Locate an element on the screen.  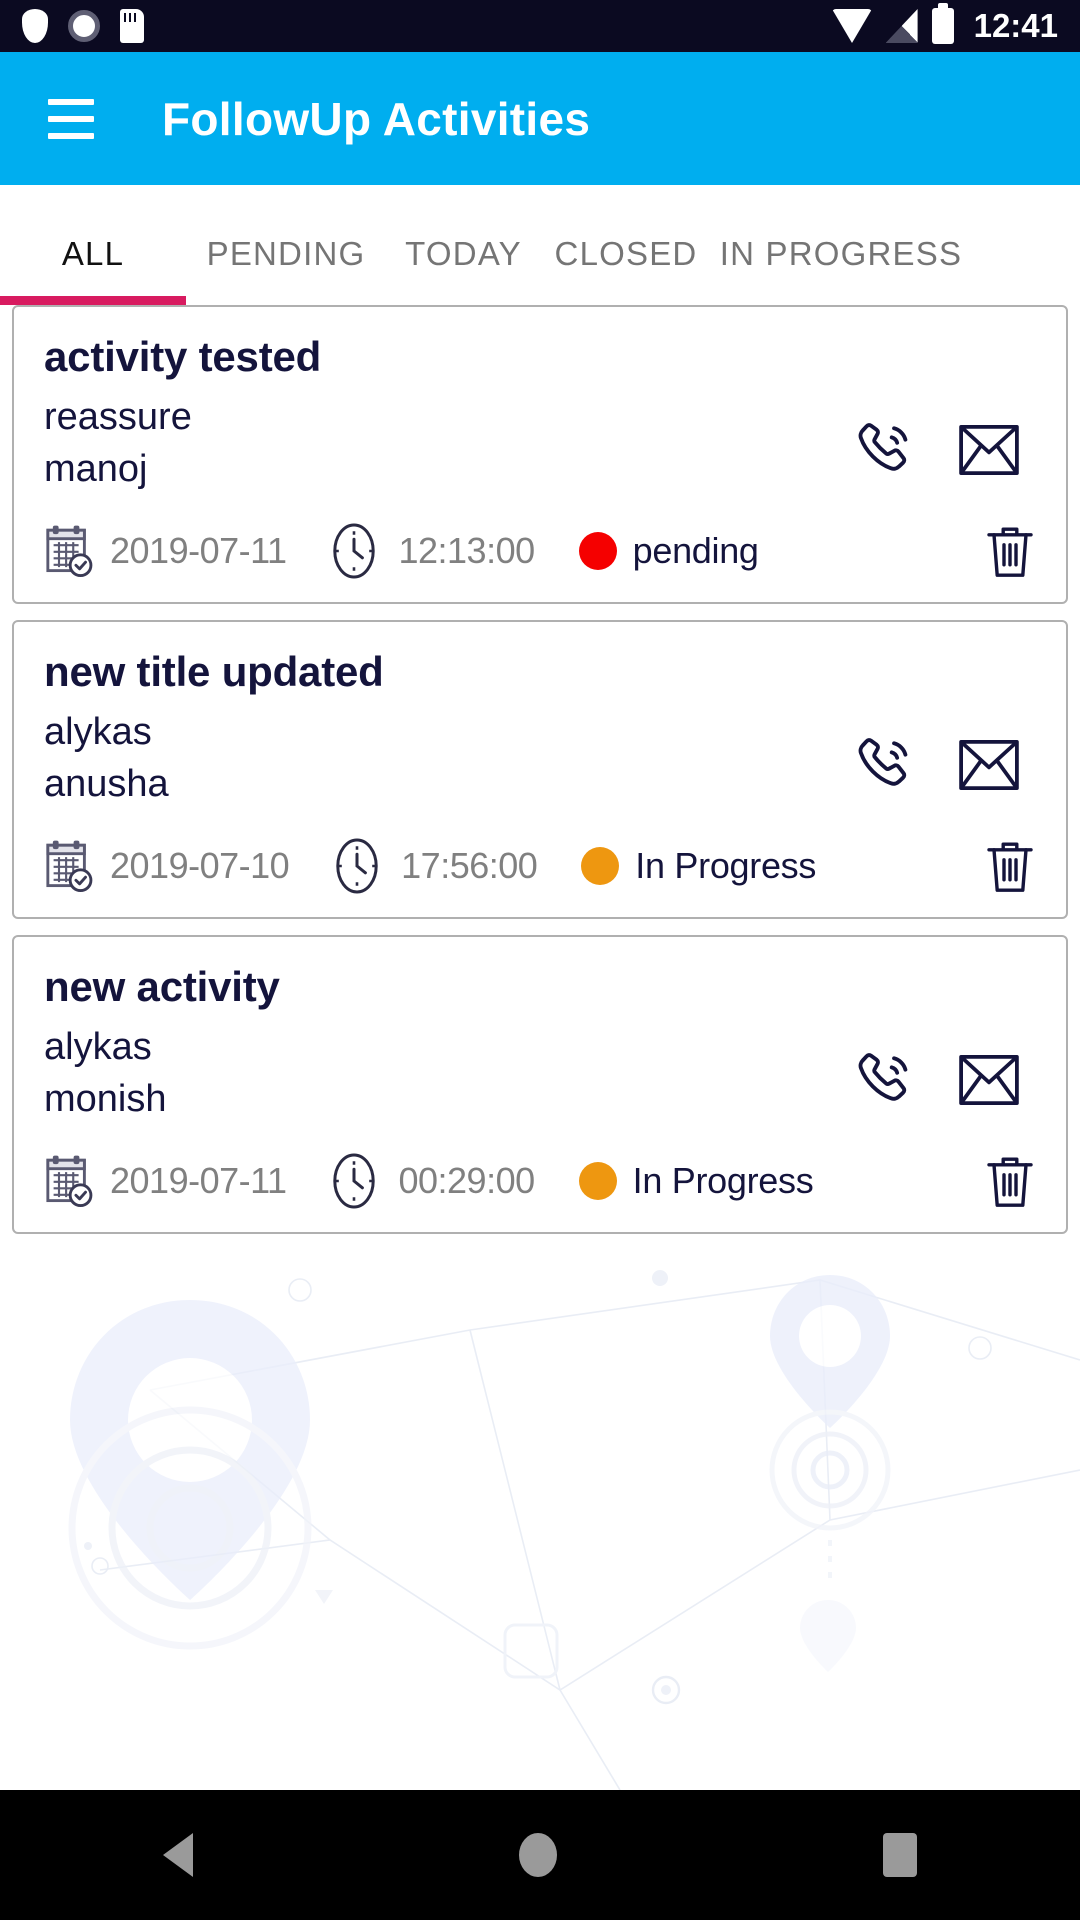
activity-time-text: 12:13:00 is located at coordinates (466, 550).